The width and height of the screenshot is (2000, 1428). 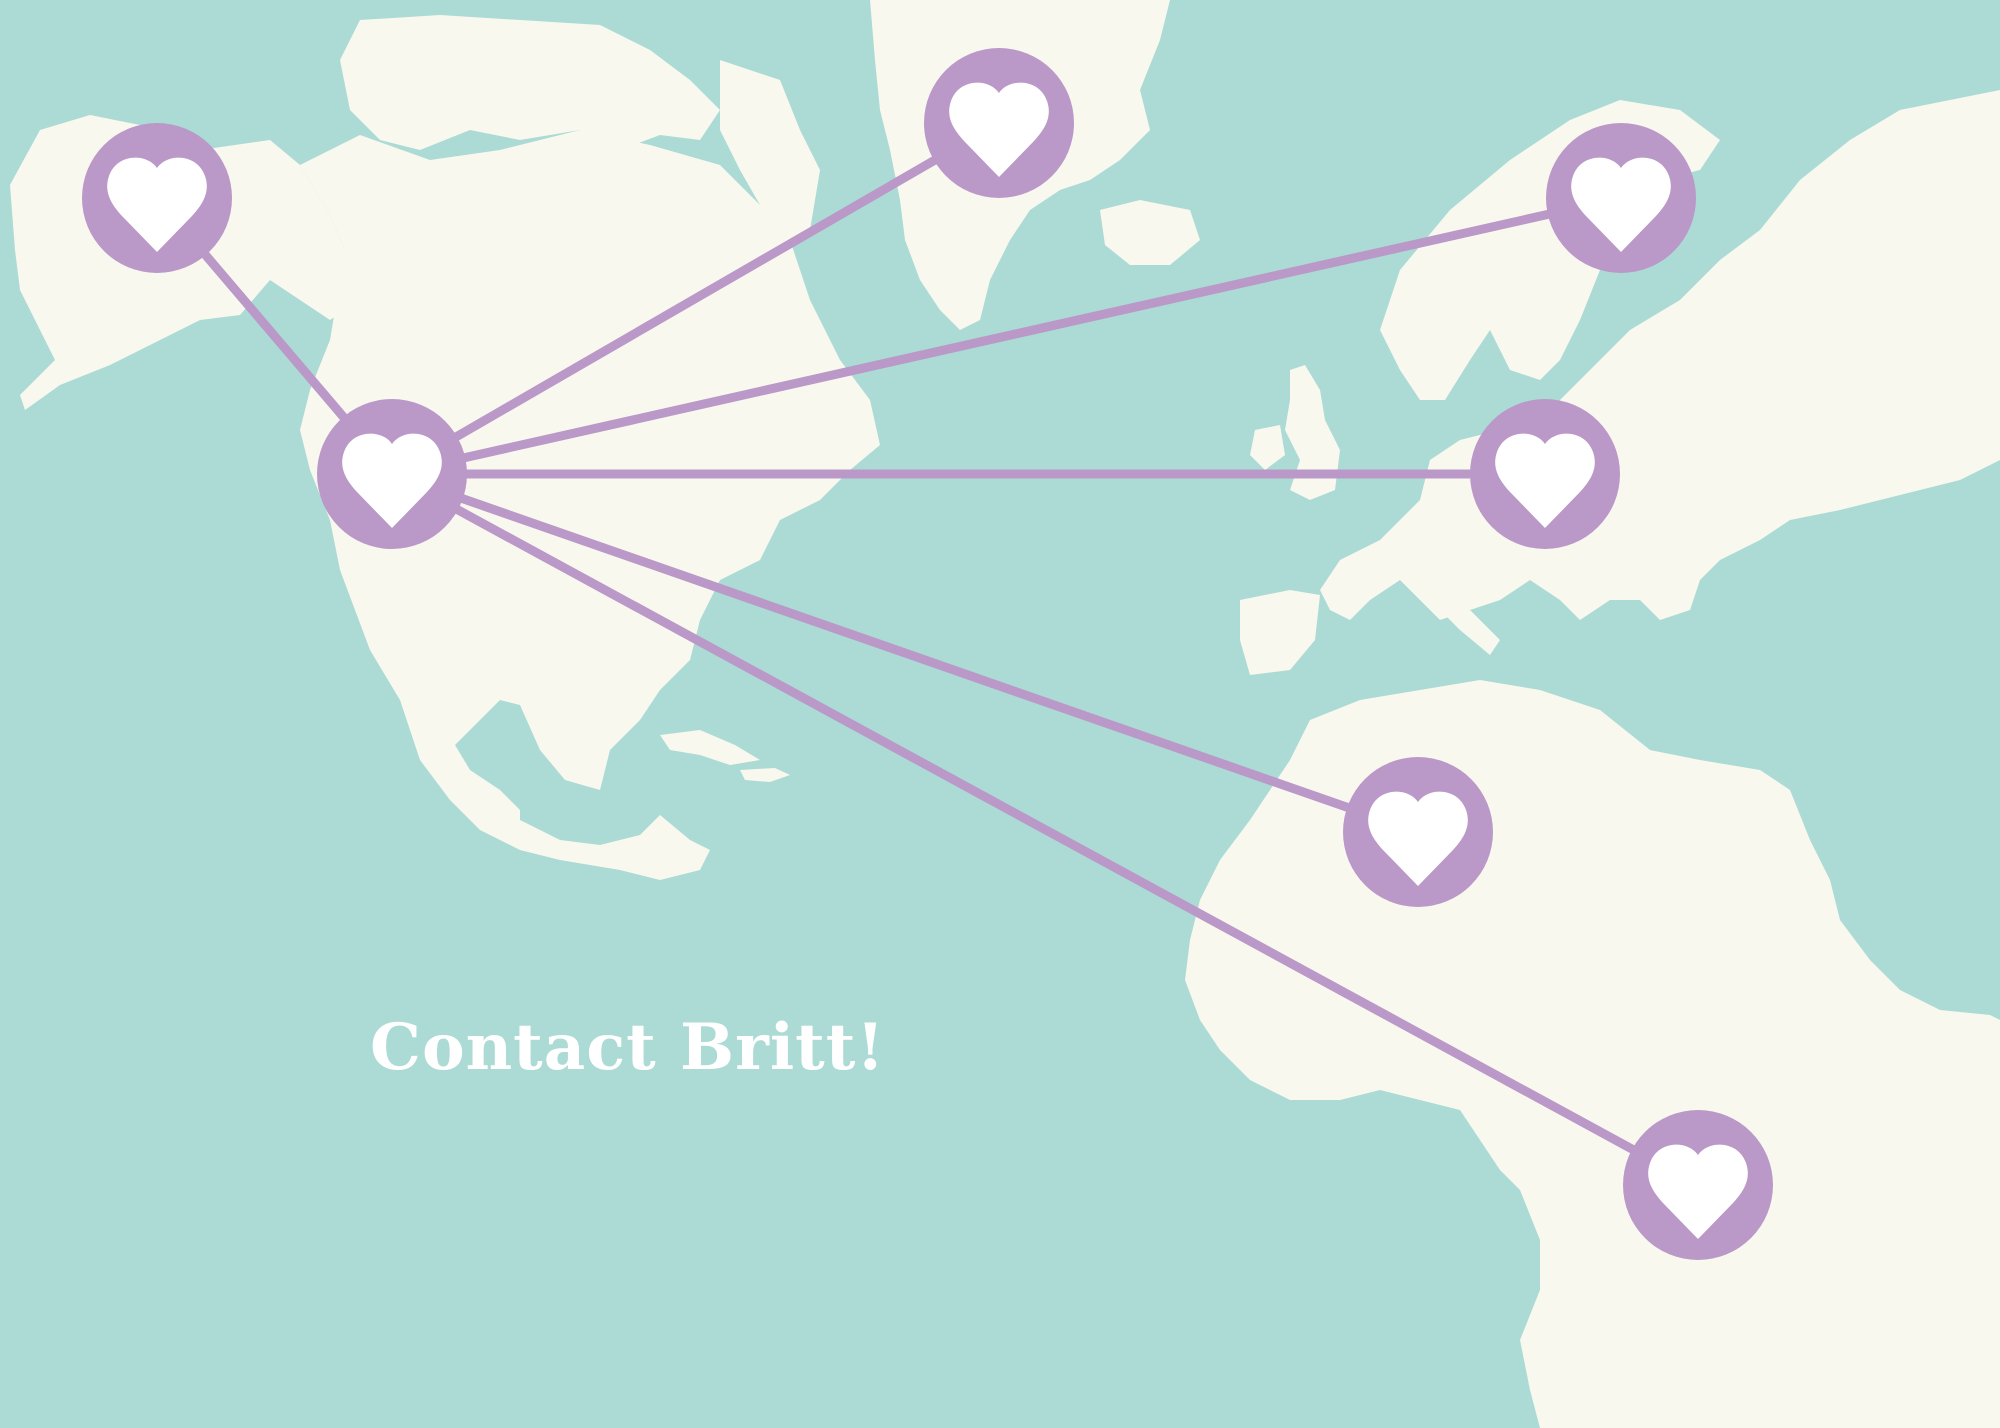 What do you see at coordinates (157, 198) in the screenshot?
I see `pin-alaska` at bounding box center [157, 198].